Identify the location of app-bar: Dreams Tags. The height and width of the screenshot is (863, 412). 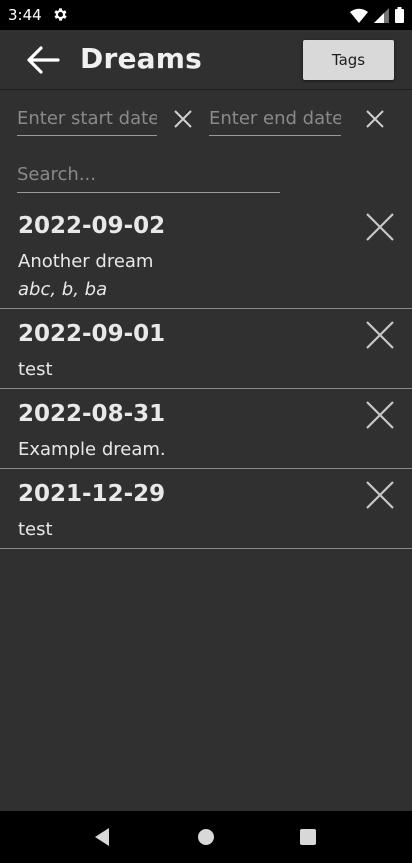
(206, 60).